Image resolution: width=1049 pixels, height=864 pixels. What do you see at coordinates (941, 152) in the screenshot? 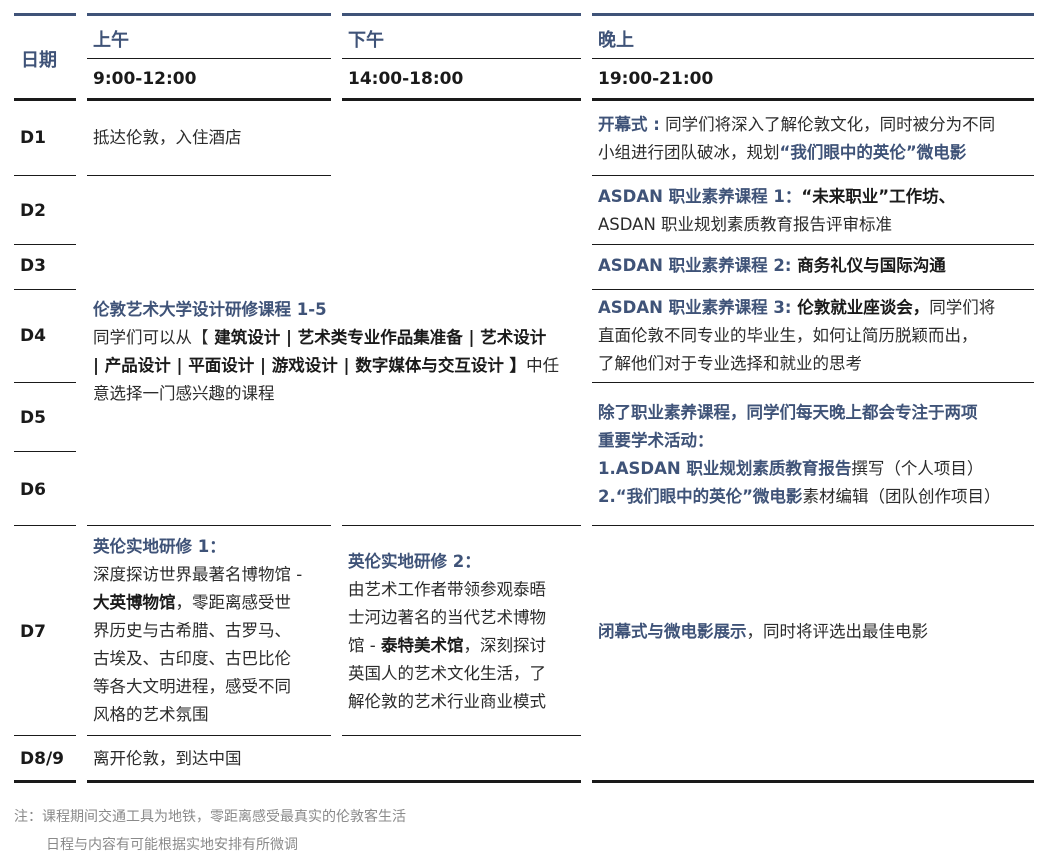
I see `d1-evening-tail: 微电影` at bounding box center [941, 152].